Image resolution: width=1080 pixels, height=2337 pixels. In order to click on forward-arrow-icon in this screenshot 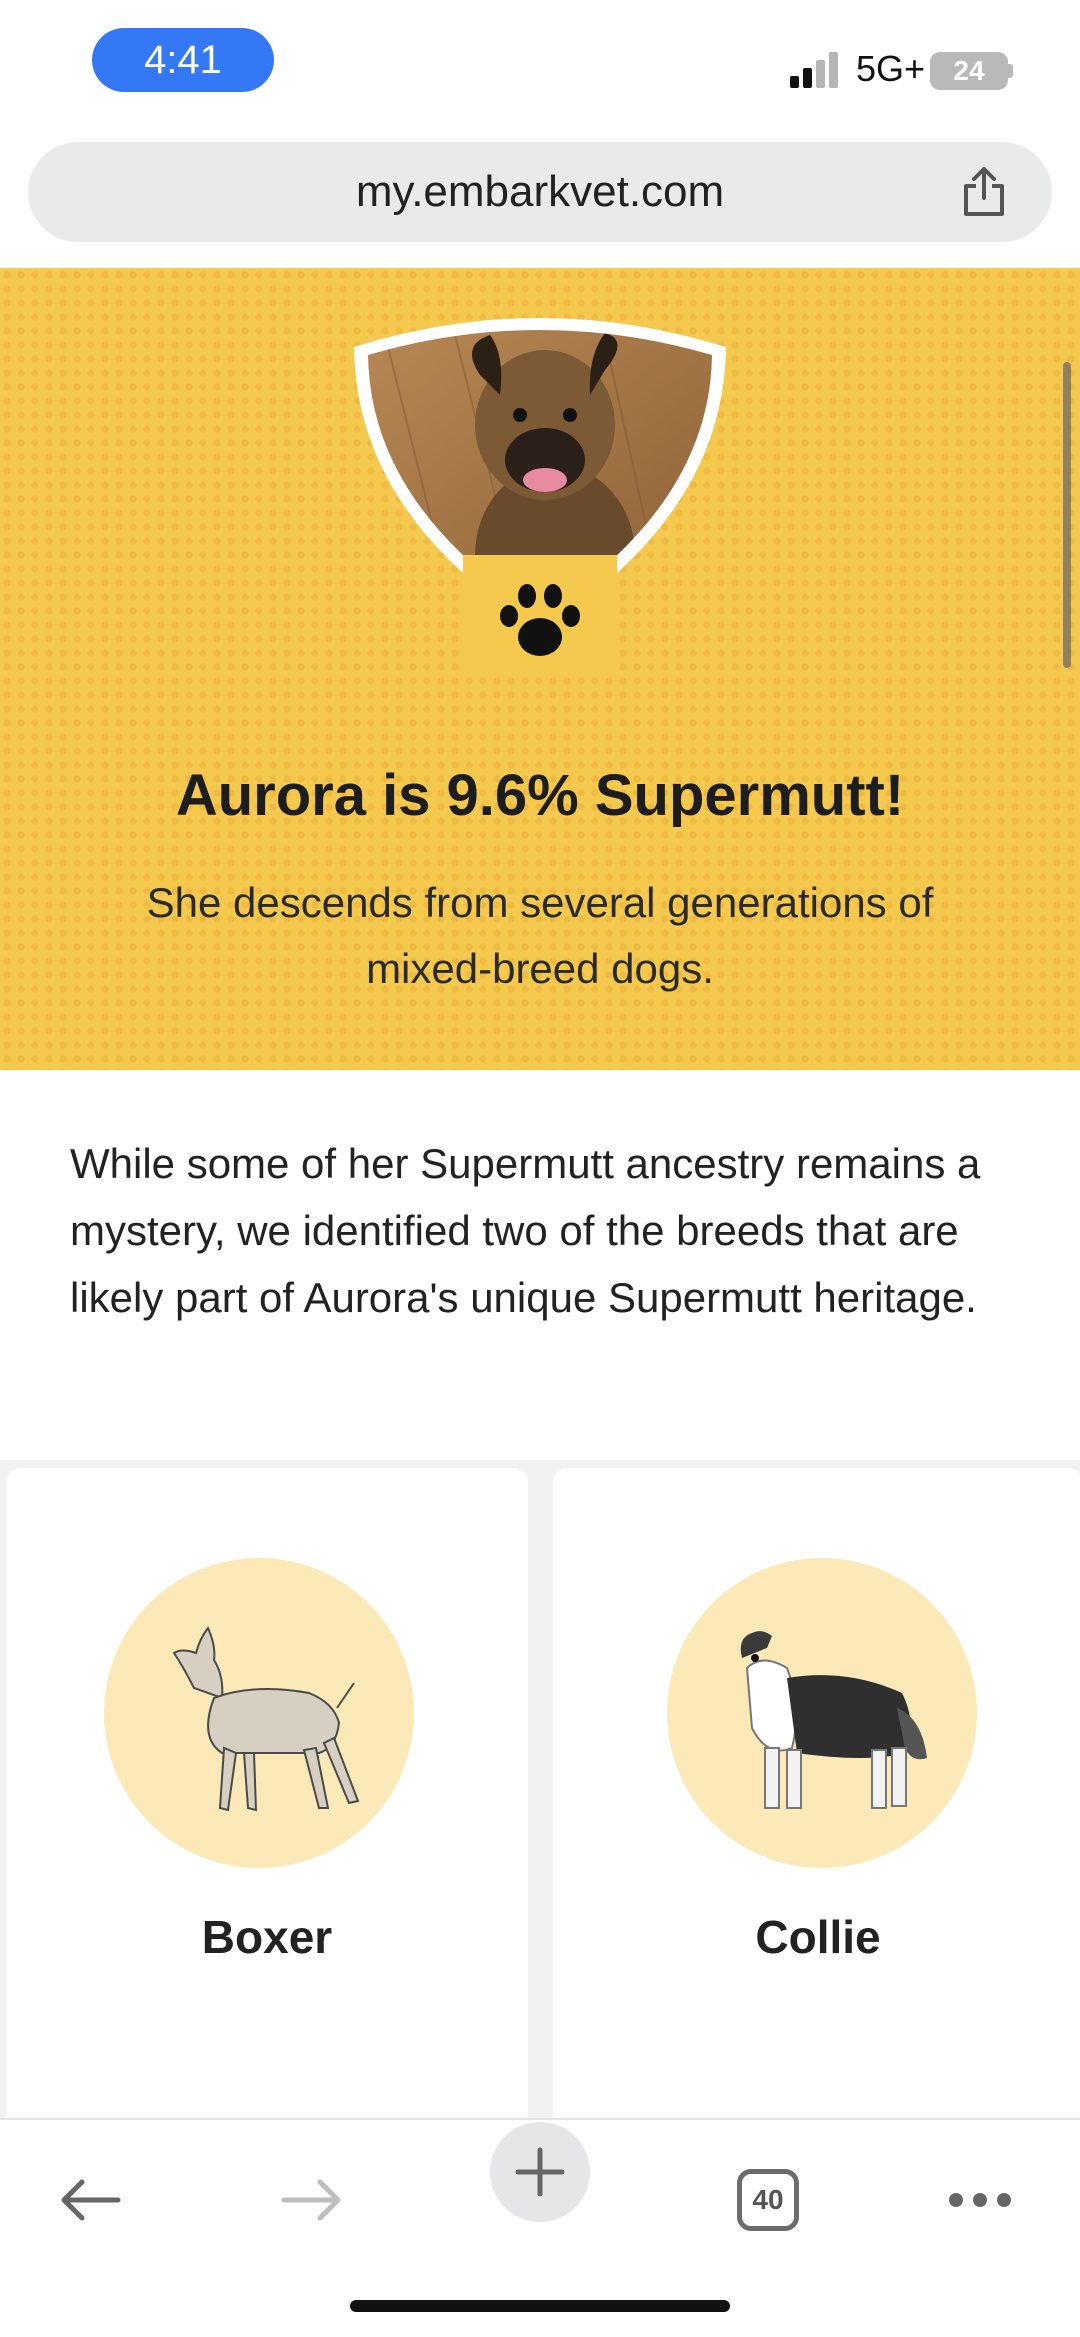, I will do `click(311, 2200)`.